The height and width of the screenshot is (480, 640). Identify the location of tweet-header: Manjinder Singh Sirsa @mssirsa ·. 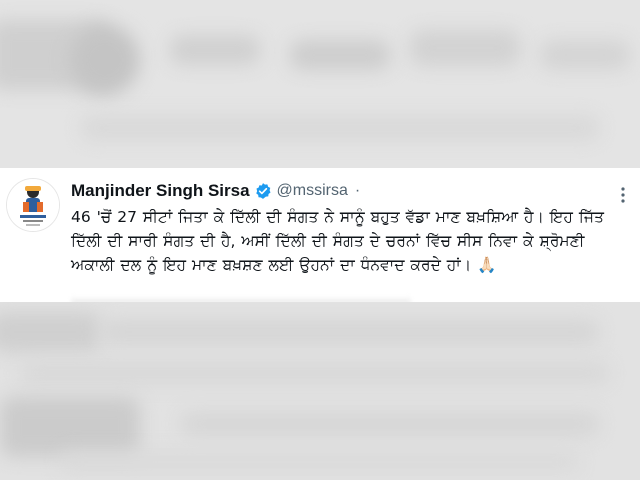
(215, 191).